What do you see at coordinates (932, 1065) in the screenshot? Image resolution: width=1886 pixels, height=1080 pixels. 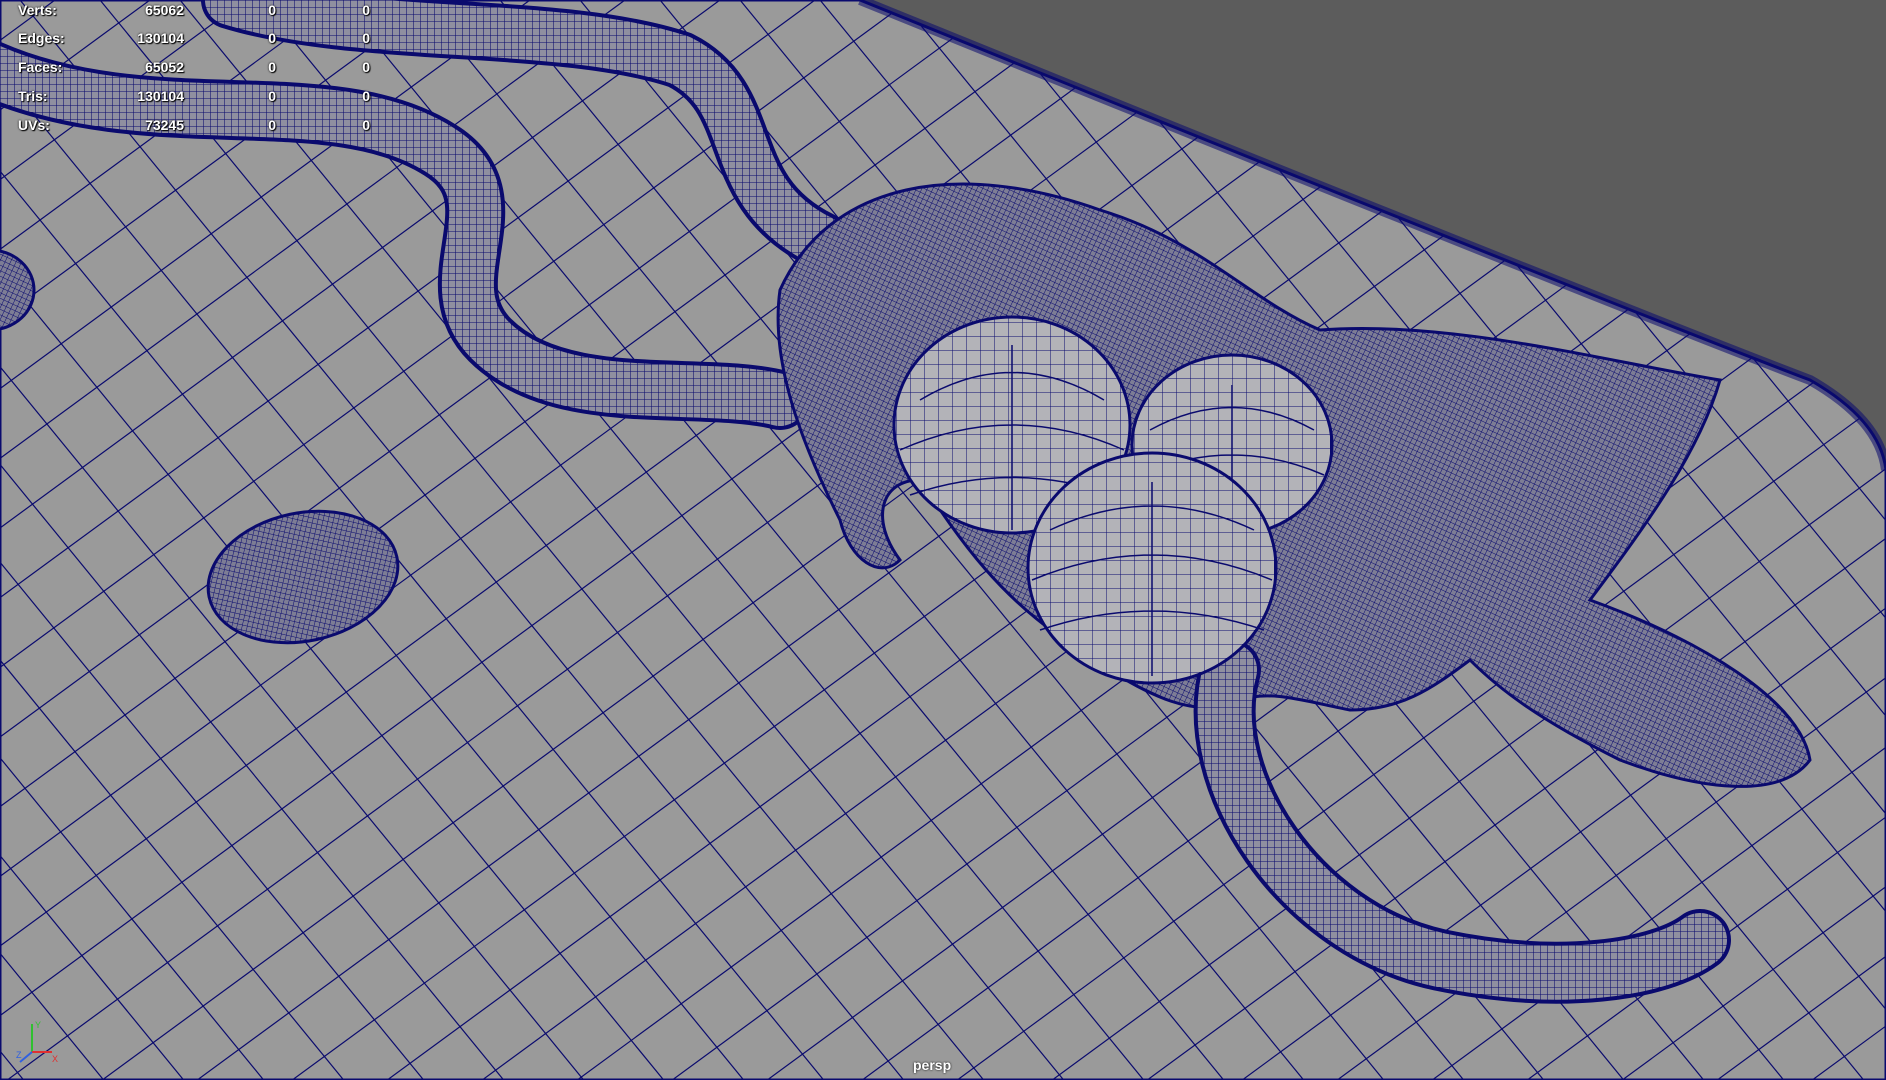 I see `camera-name-label: persp` at bounding box center [932, 1065].